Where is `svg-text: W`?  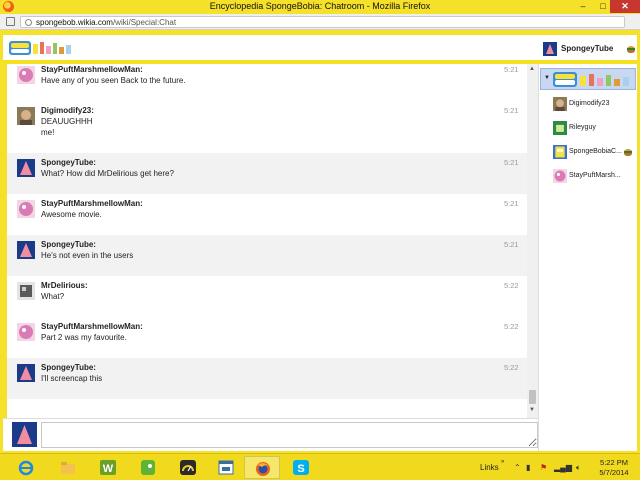 svg-text: W is located at coordinates (108, 469).